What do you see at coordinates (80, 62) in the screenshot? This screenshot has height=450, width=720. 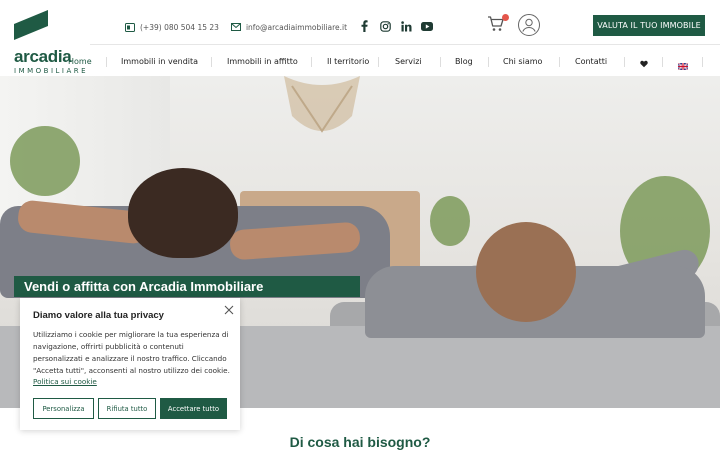 I see `nav-item-home: Home` at bounding box center [80, 62].